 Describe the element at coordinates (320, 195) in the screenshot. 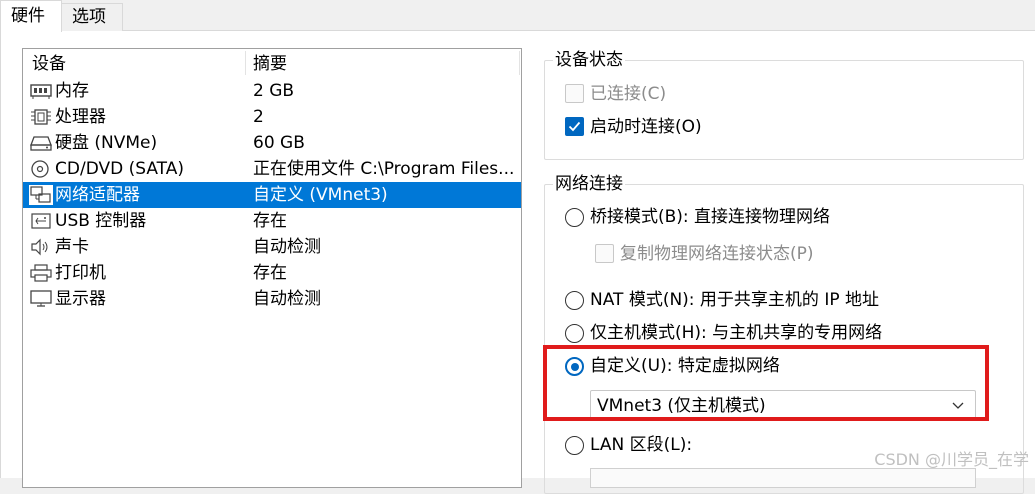

I see `device-summary: 自定义 (VMnet3)` at that location.